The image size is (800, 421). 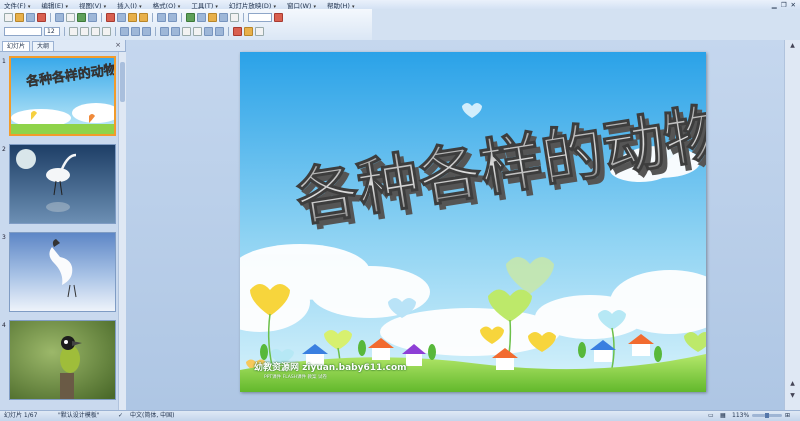 What do you see at coordinates (16, 46) in the screenshot?
I see `tab-slides: 幻灯片` at bounding box center [16, 46].